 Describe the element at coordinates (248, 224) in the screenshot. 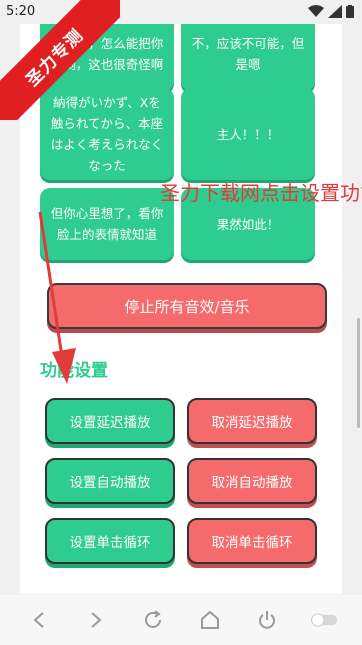

I see `tile-text: 果然如此！` at that location.